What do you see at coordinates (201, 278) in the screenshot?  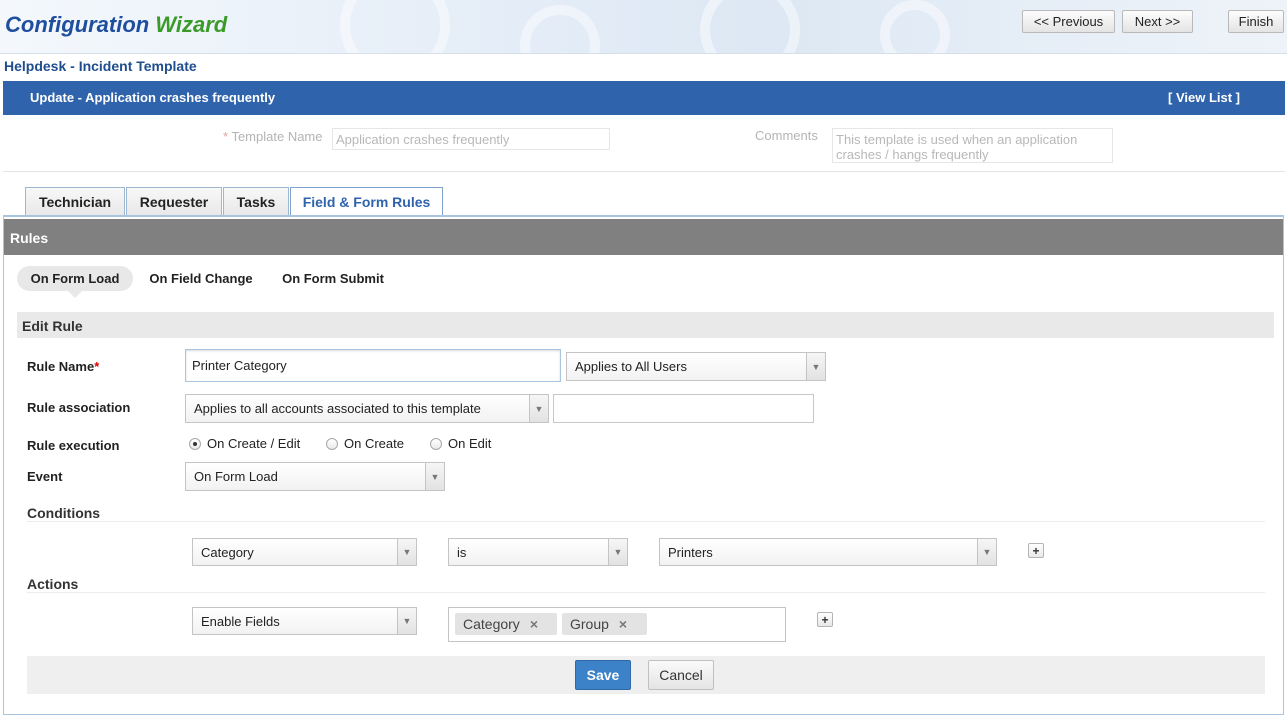 I see `subtab-on-field-change: On Field Change` at bounding box center [201, 278].